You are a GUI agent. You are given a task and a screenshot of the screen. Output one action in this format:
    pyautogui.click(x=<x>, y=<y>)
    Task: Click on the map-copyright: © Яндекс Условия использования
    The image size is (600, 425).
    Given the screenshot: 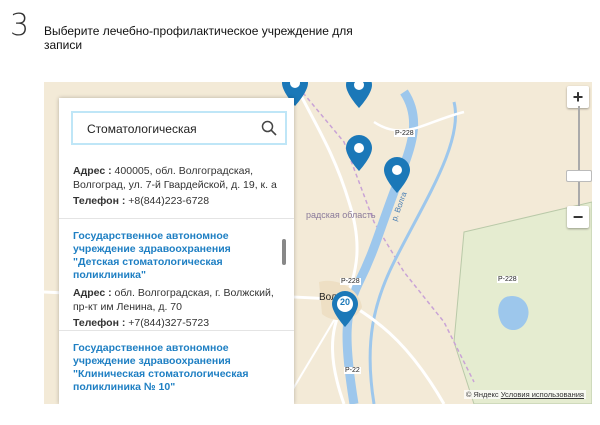 What is the action you would take?
    pyautogui.click(x=524, y=394)
    